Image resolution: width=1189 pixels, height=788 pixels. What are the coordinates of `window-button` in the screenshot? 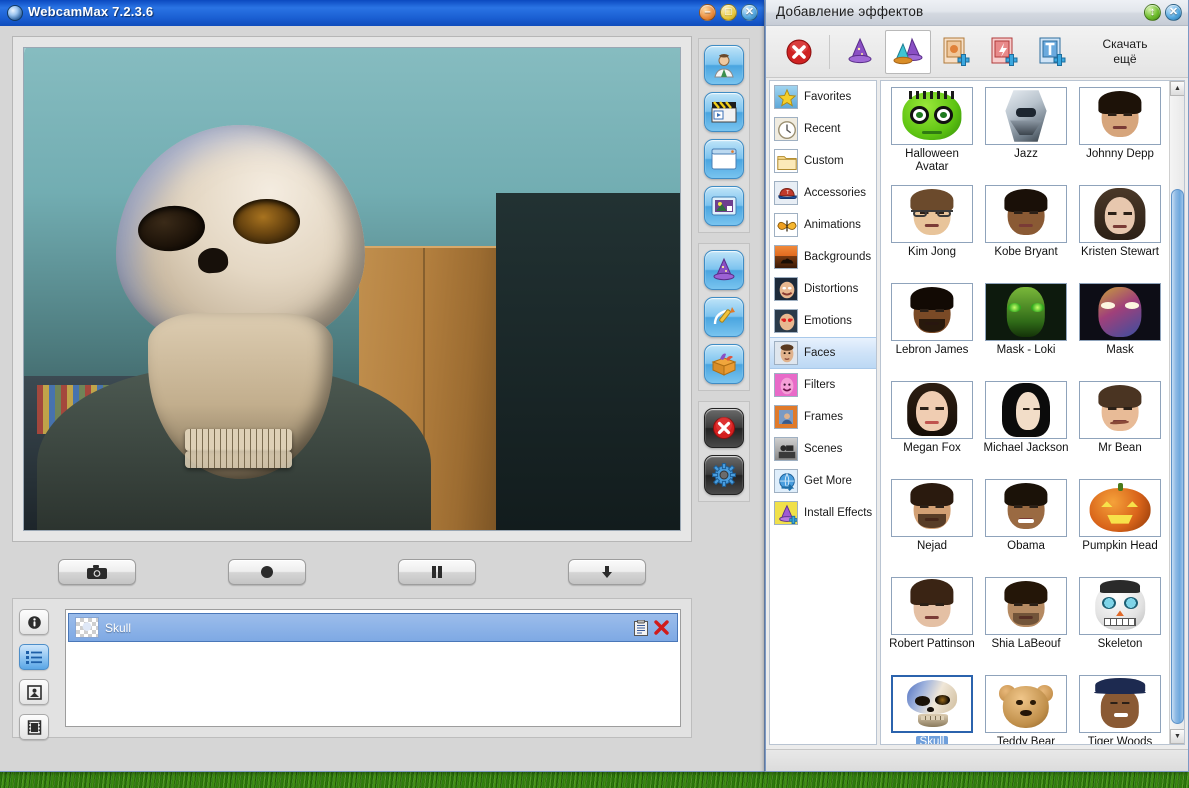 It's located at (724, 159).